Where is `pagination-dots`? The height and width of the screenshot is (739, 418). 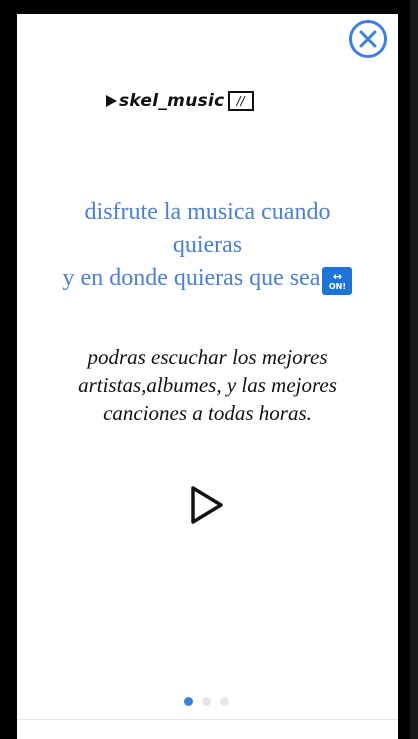
pagination-dots is located at coordinates (206, 701).